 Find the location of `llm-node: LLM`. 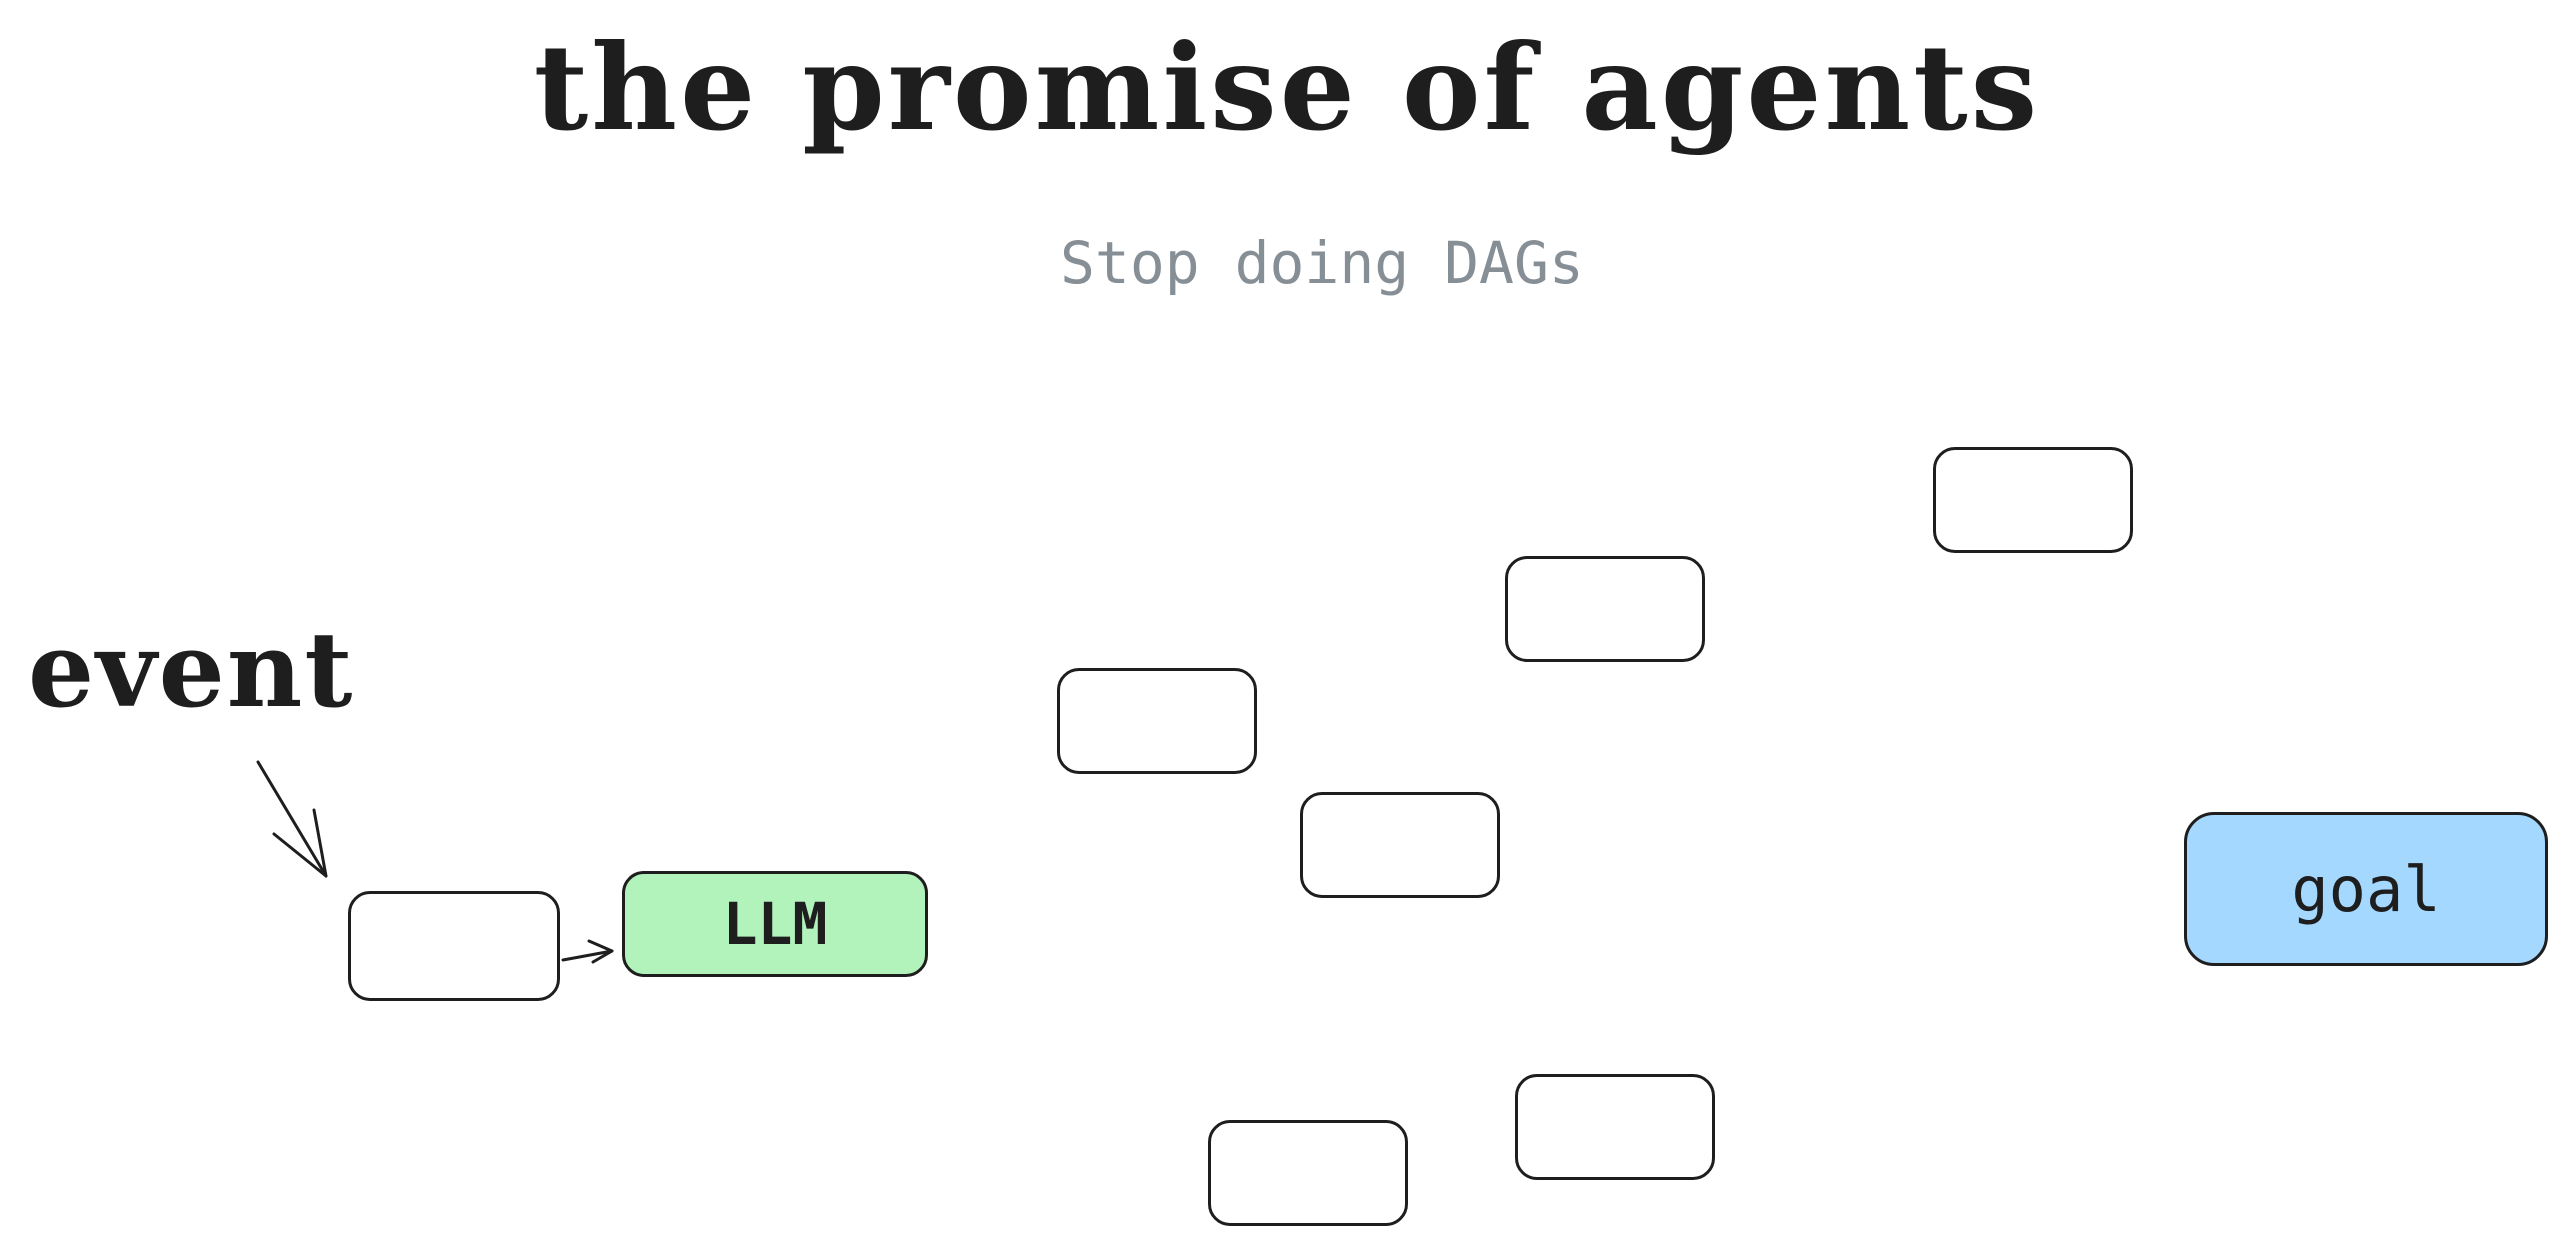

llm-node: LLM is located at coordinates (775, 924).